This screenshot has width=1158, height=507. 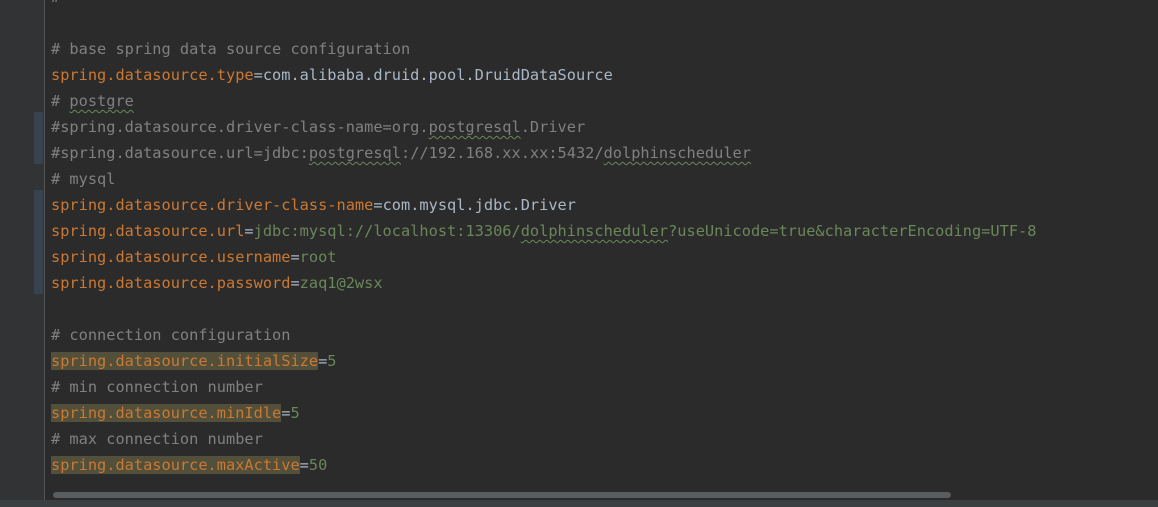 I want to click on code-line: # min connection number, so click(x=604, y=387).